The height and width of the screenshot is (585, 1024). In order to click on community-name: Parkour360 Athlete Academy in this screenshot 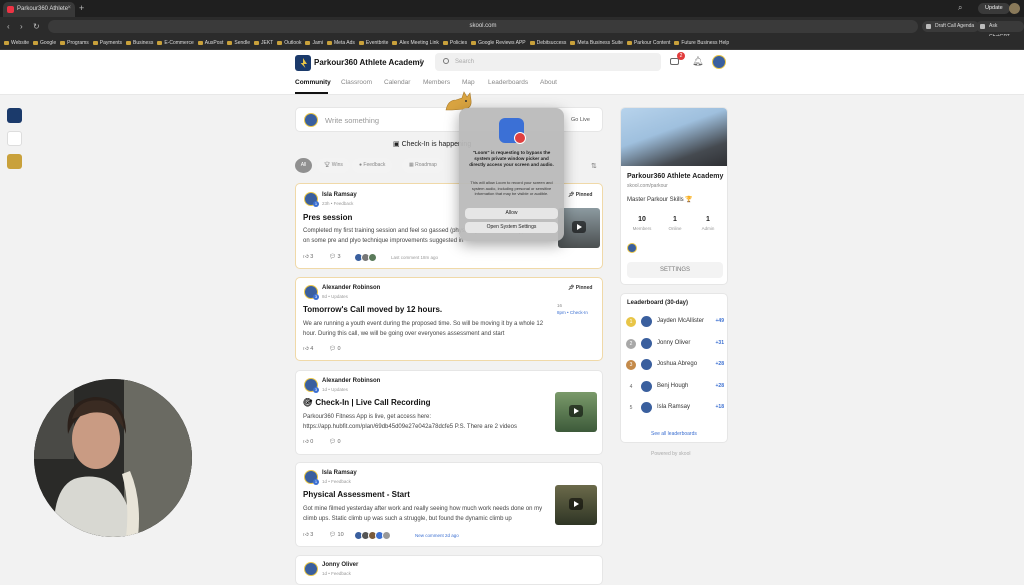, I will do `click(369, 62)`.